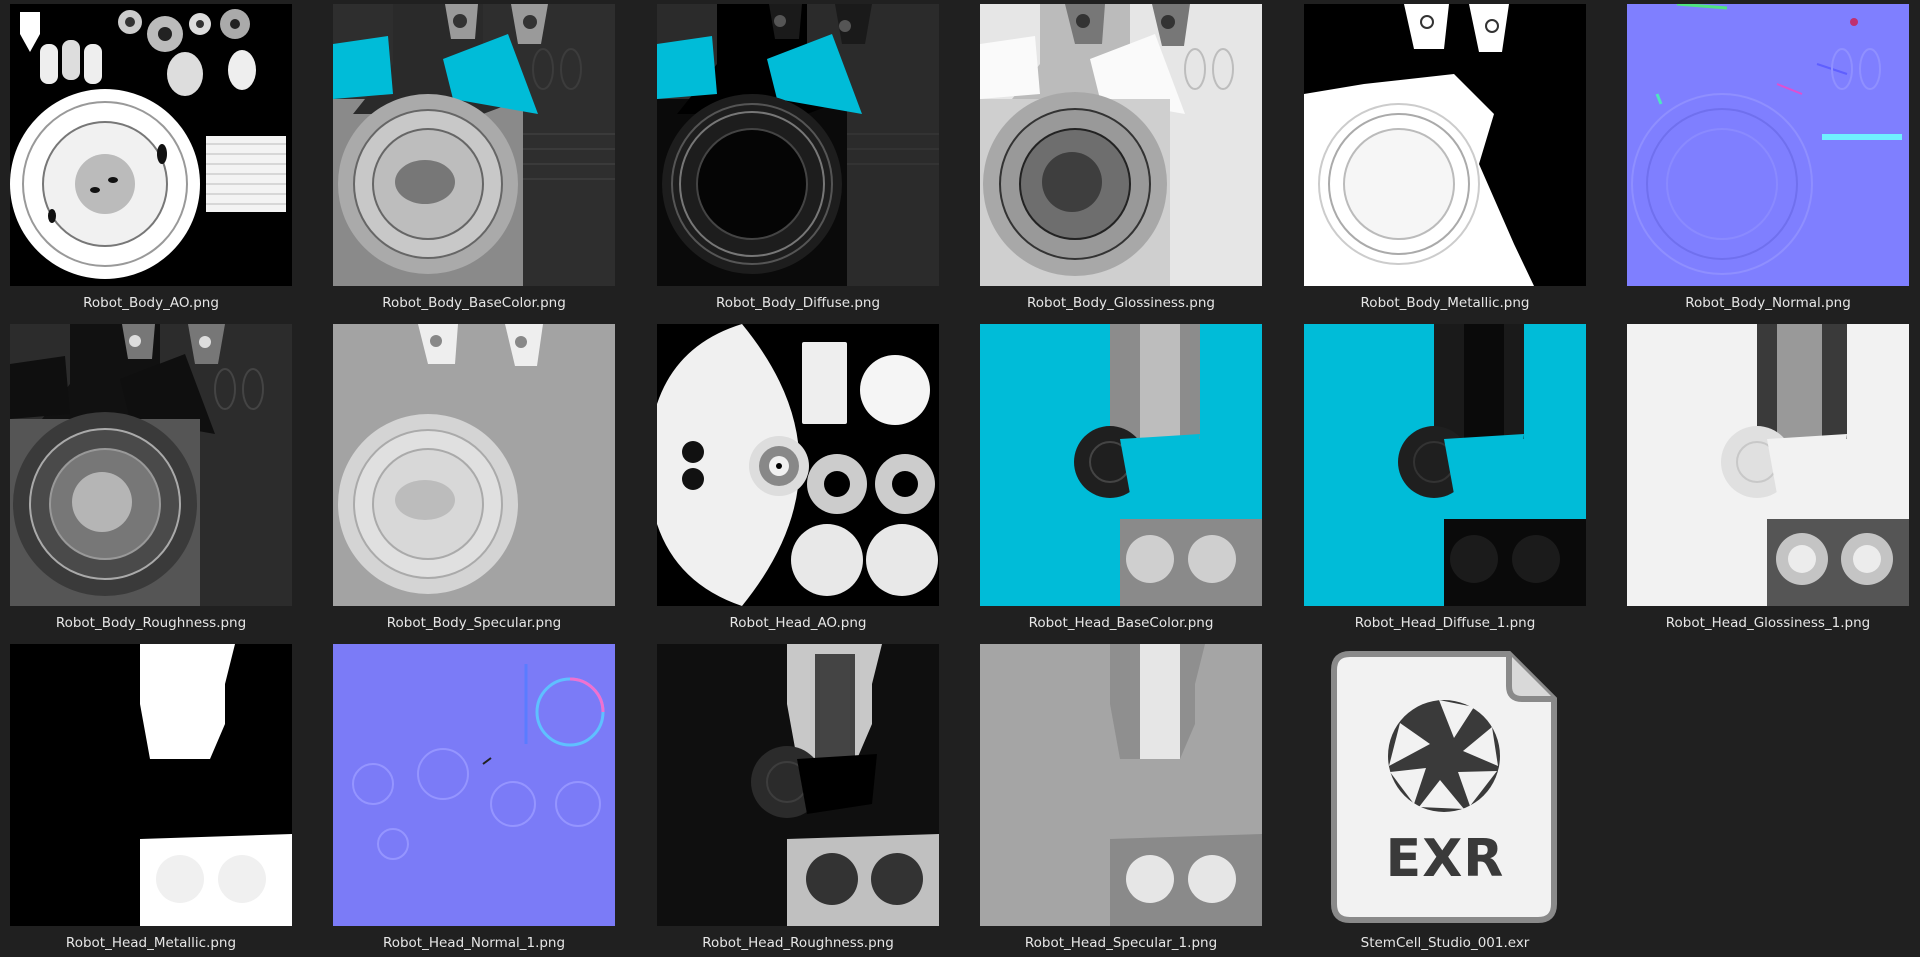 The width and height of the screenshot is (1920, 957). What do you see at coordinates (1445, 623) in the screenshot?
I see `file-name: Robot_Head_Diffuse_1.png` at bounding box center [1445, 623].